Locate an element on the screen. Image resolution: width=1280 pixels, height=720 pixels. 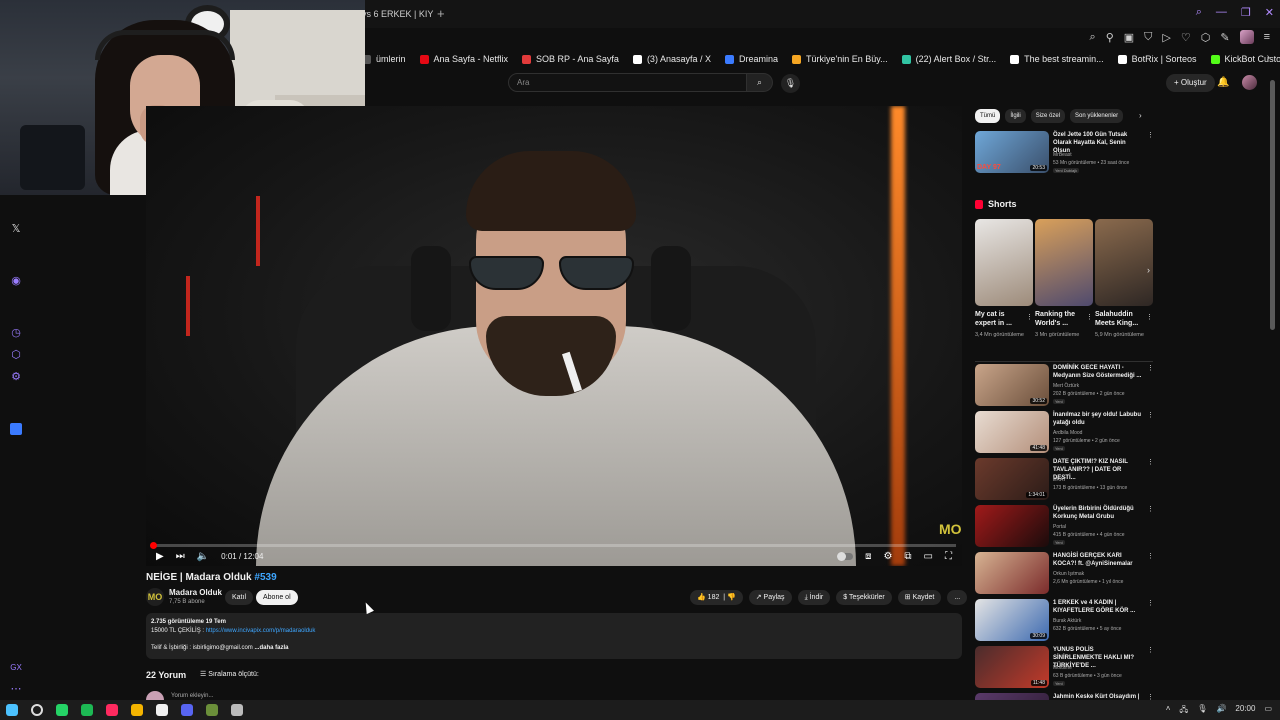
video-thumbnail: 41:48 is located at coordinates (1012, 432).